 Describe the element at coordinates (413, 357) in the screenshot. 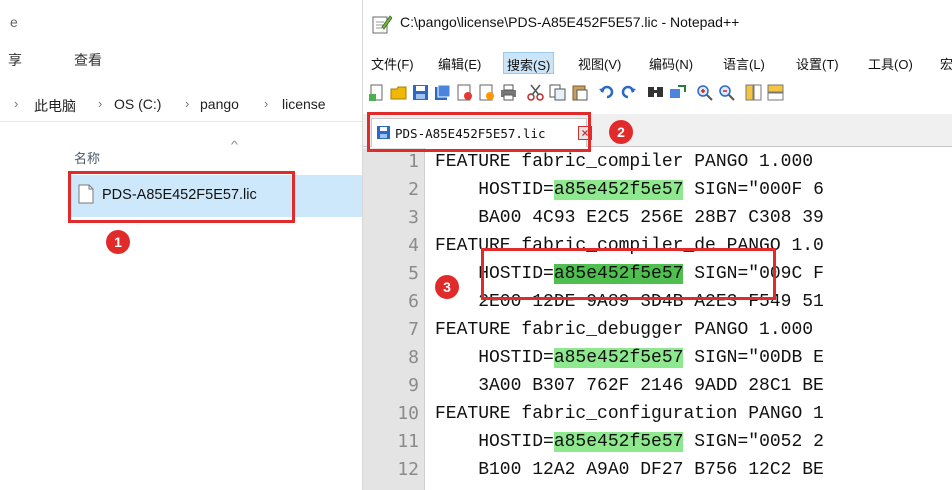

I see `line-number: 8` at that location.